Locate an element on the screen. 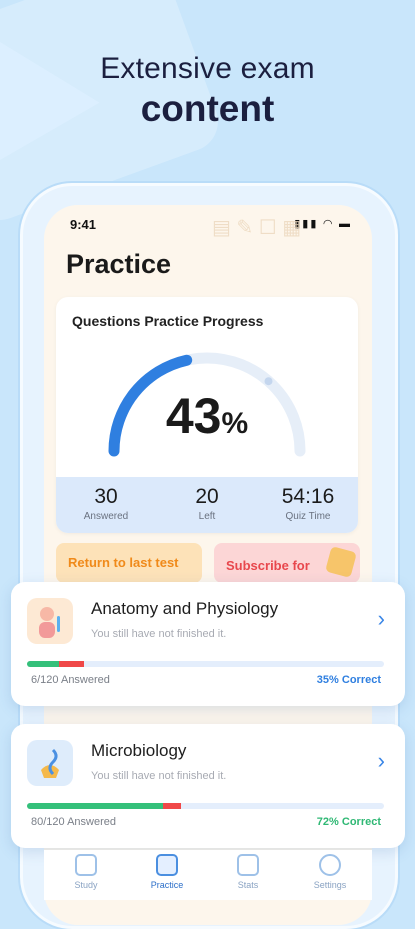  stat-quiz-time: 54:16 Quiz Time is located at coordinates (308, 503).